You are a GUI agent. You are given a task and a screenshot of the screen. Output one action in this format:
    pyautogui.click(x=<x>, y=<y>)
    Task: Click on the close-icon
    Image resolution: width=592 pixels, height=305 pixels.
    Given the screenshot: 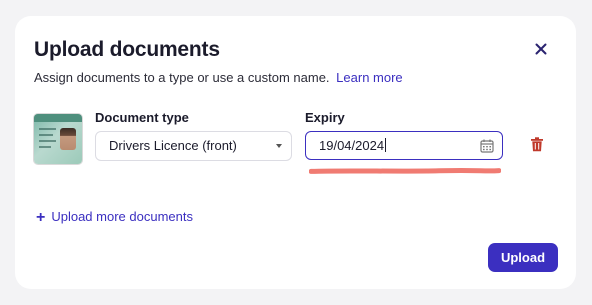 What is the action you would take?
    pyautogui.click(x=541, y=49)
    